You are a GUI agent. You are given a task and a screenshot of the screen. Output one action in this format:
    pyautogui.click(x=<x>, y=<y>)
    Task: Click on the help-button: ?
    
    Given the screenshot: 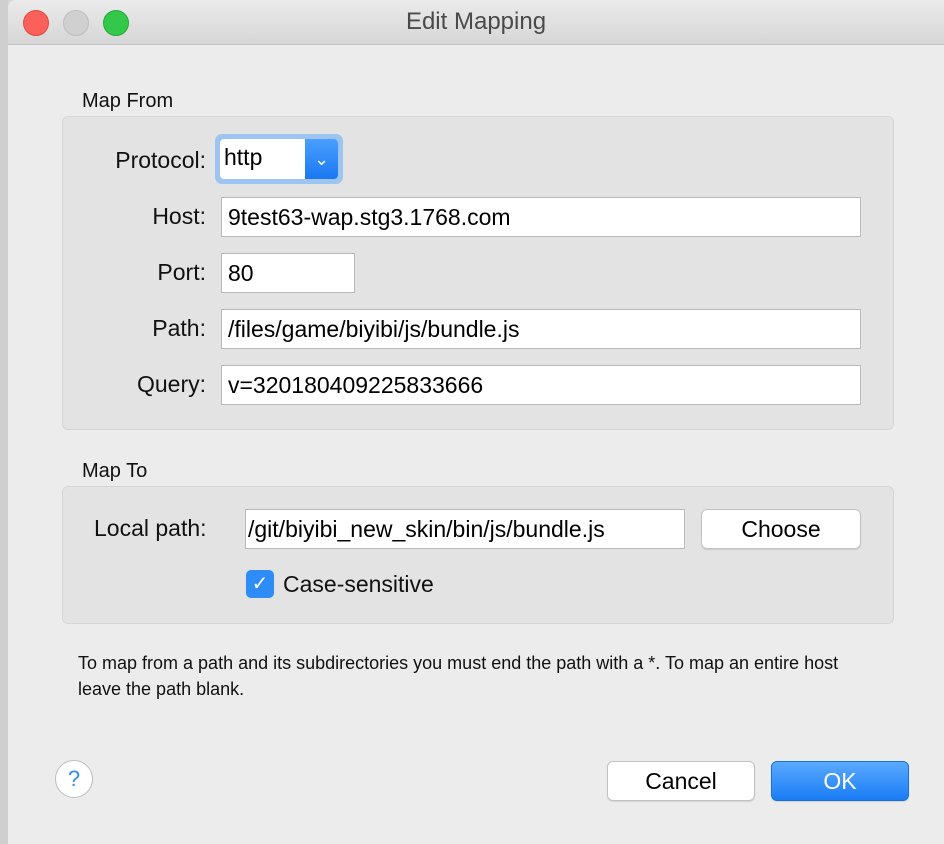 What is the action you would take?
    pyautogui.click(x=74, y=779)
    